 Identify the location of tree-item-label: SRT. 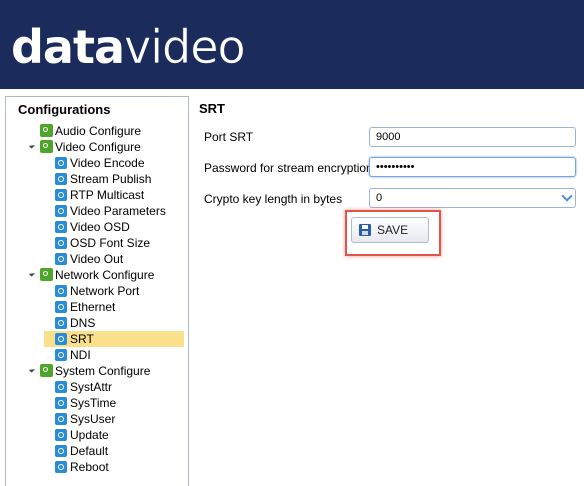
(82, 339).